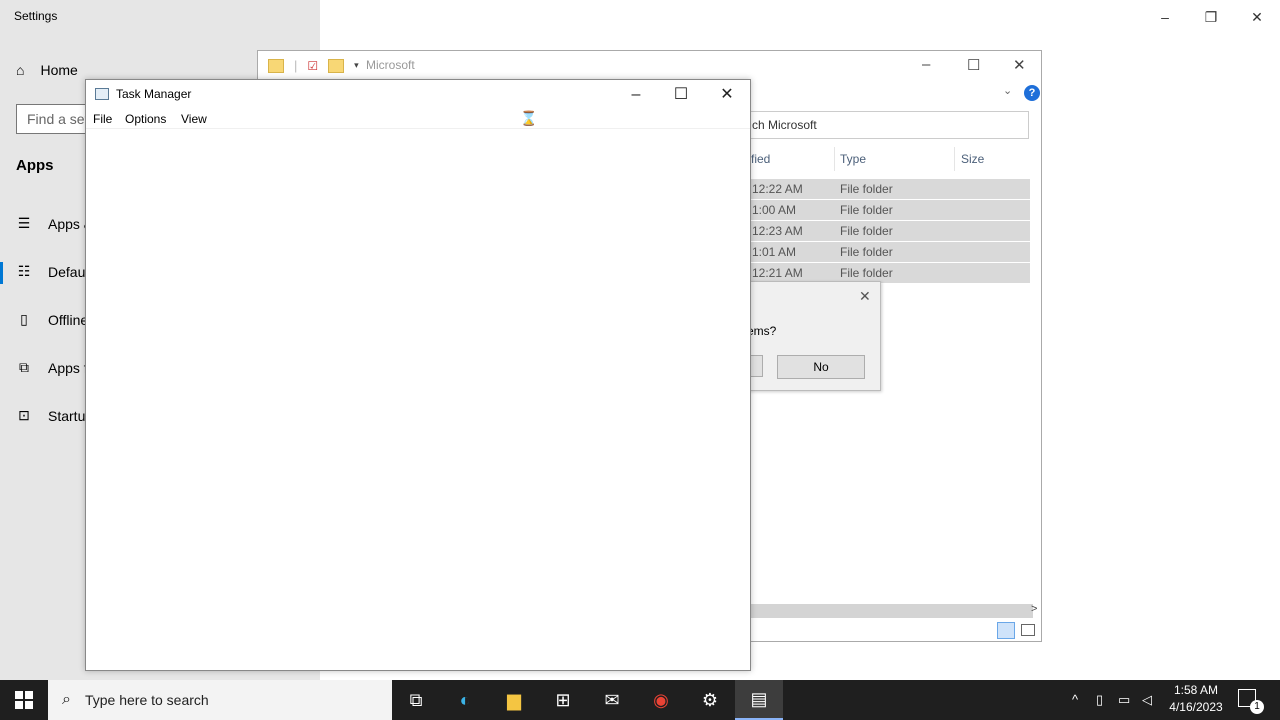 This screenshot has width=1280, height=720. Describe the element at coordinates (20, 70) in the screenshot. I see `home-icon: ⌂` at that location.